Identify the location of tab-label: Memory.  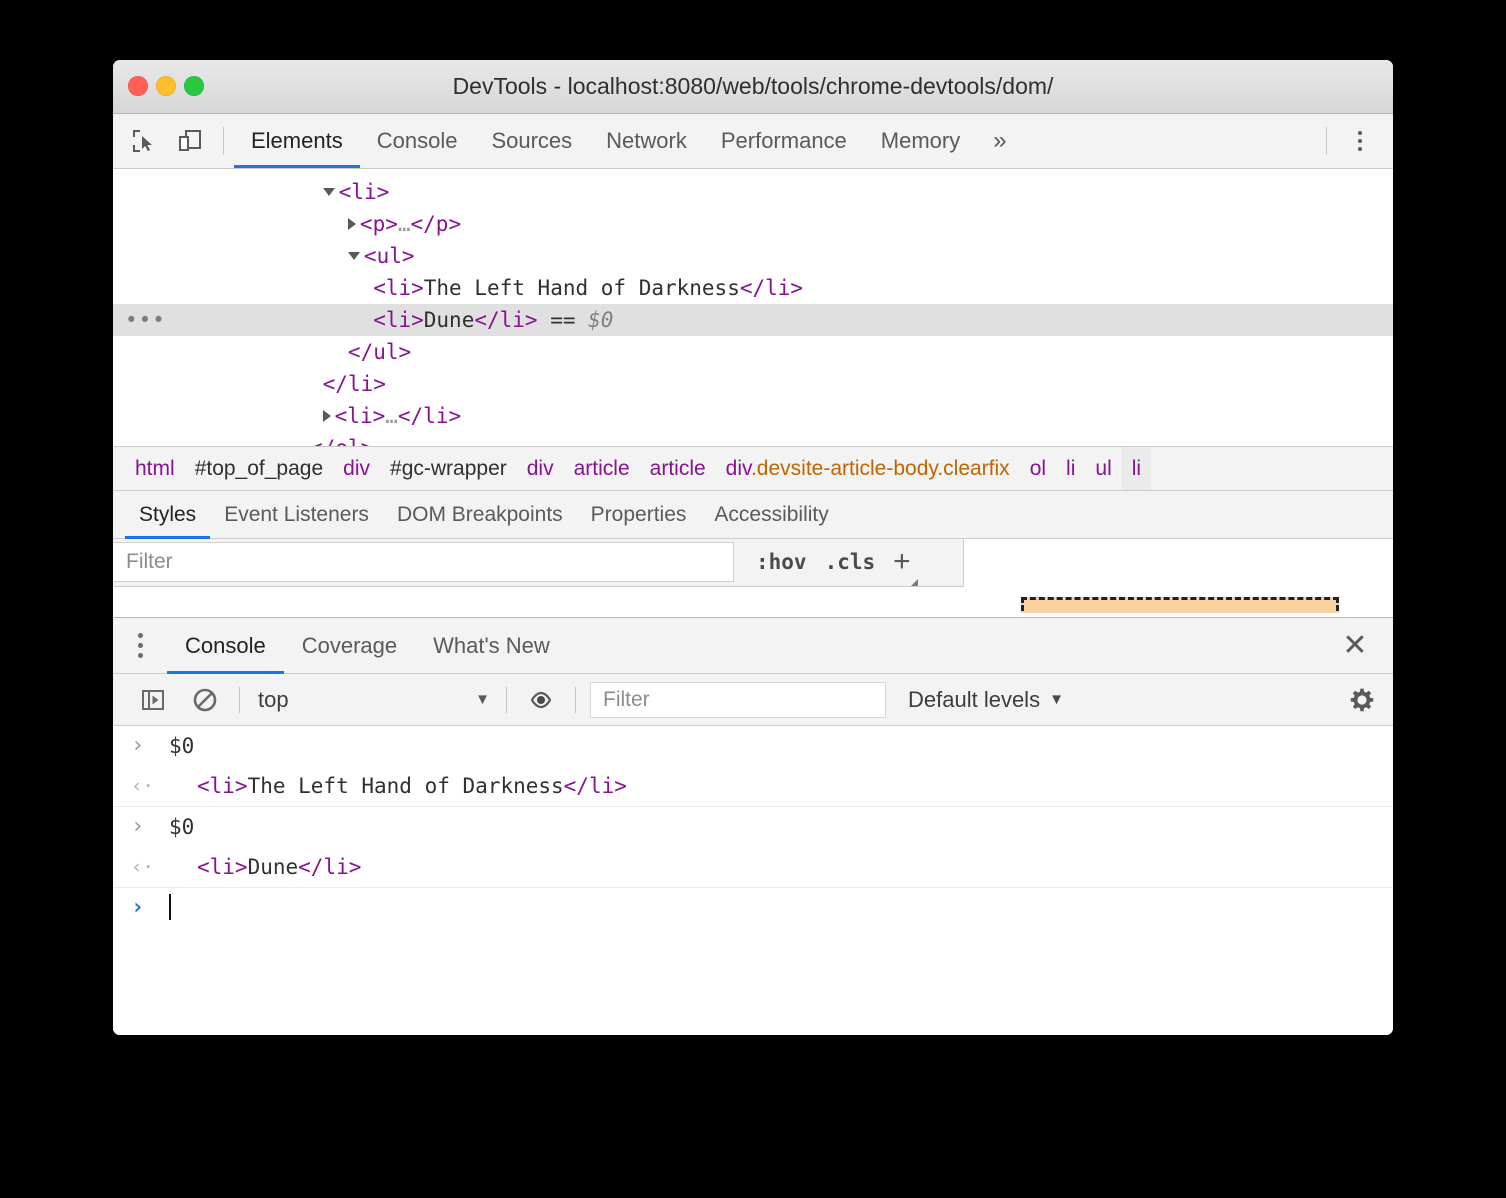
(920, 140).